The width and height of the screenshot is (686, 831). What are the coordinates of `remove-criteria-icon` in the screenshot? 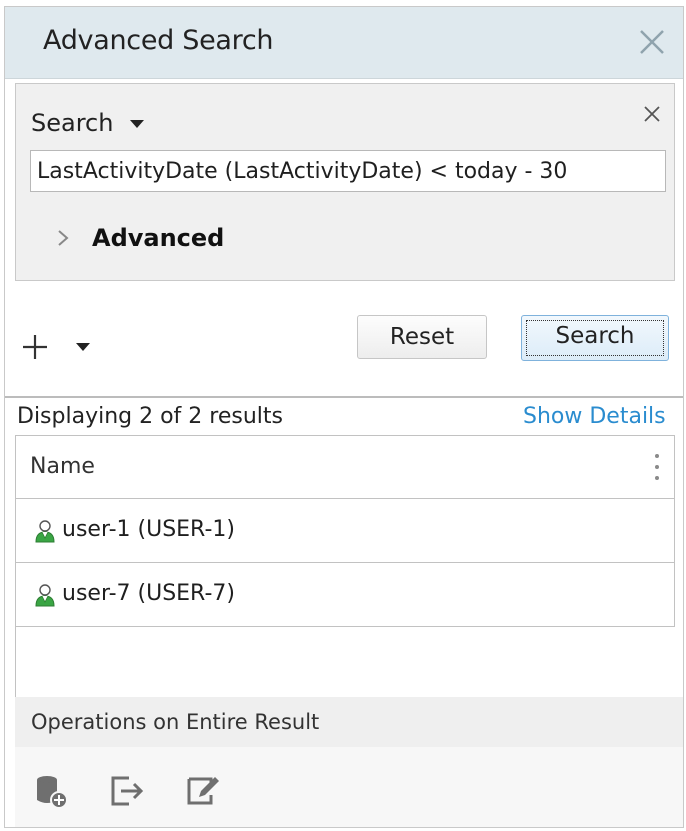 It's located at (652, 114).